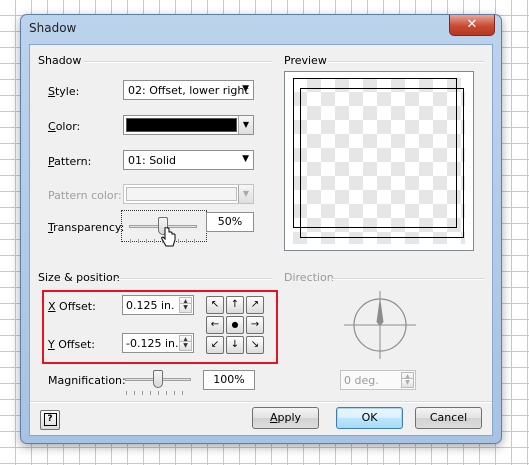  Describe the element at coordinates (235, 305) in the screenshot. I see `offset-up-button: ↑` at that location.